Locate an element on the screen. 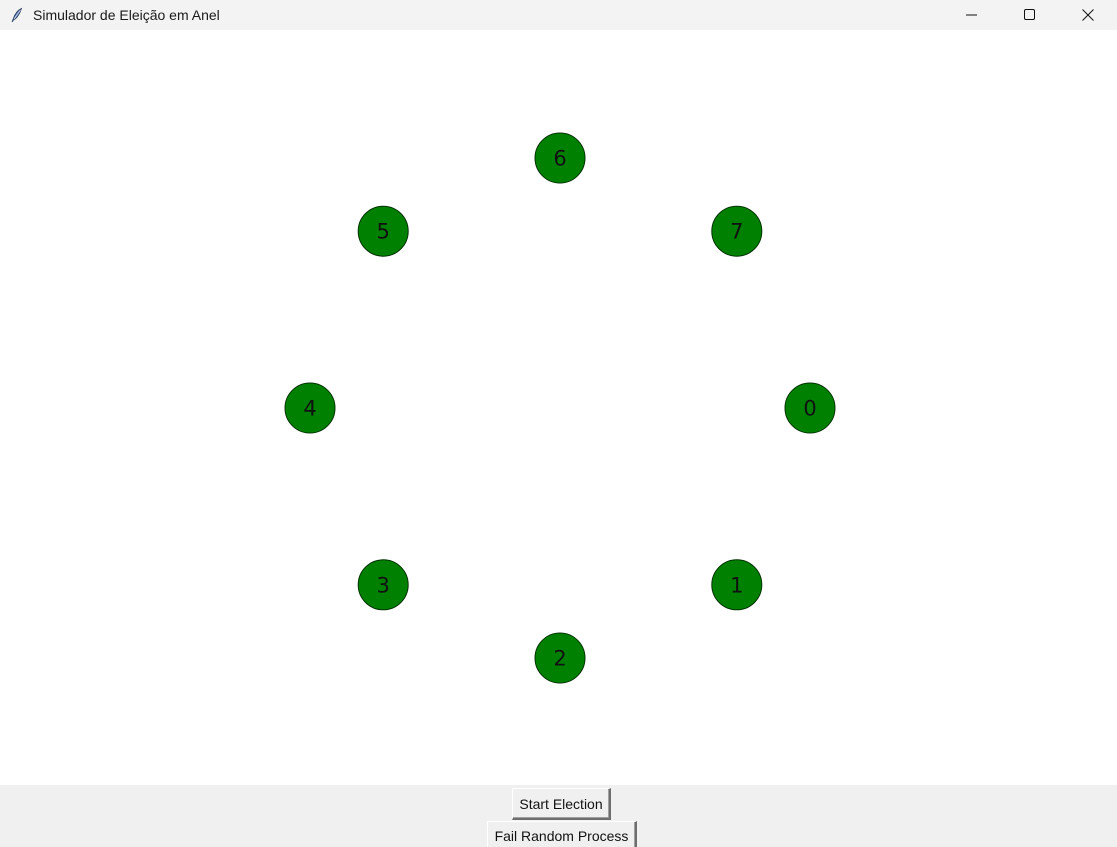 The image size is (1117, 847). process-node-3: 3 is located at coordinates (383, 585).